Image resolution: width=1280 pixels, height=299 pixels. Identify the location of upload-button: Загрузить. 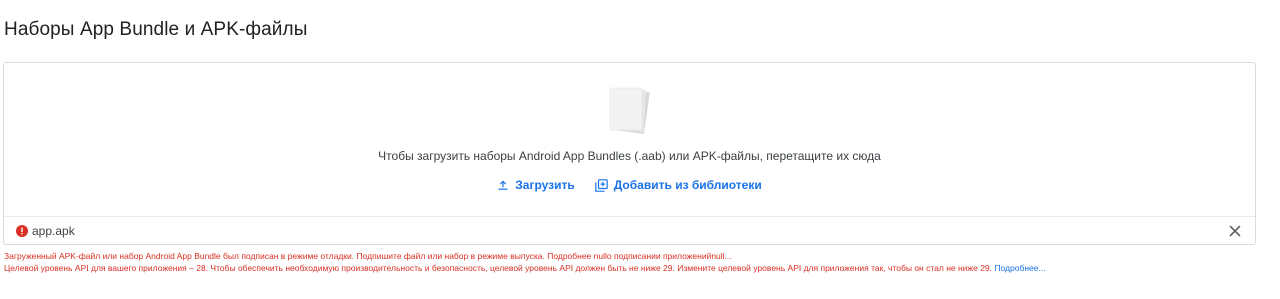
(536, 185).